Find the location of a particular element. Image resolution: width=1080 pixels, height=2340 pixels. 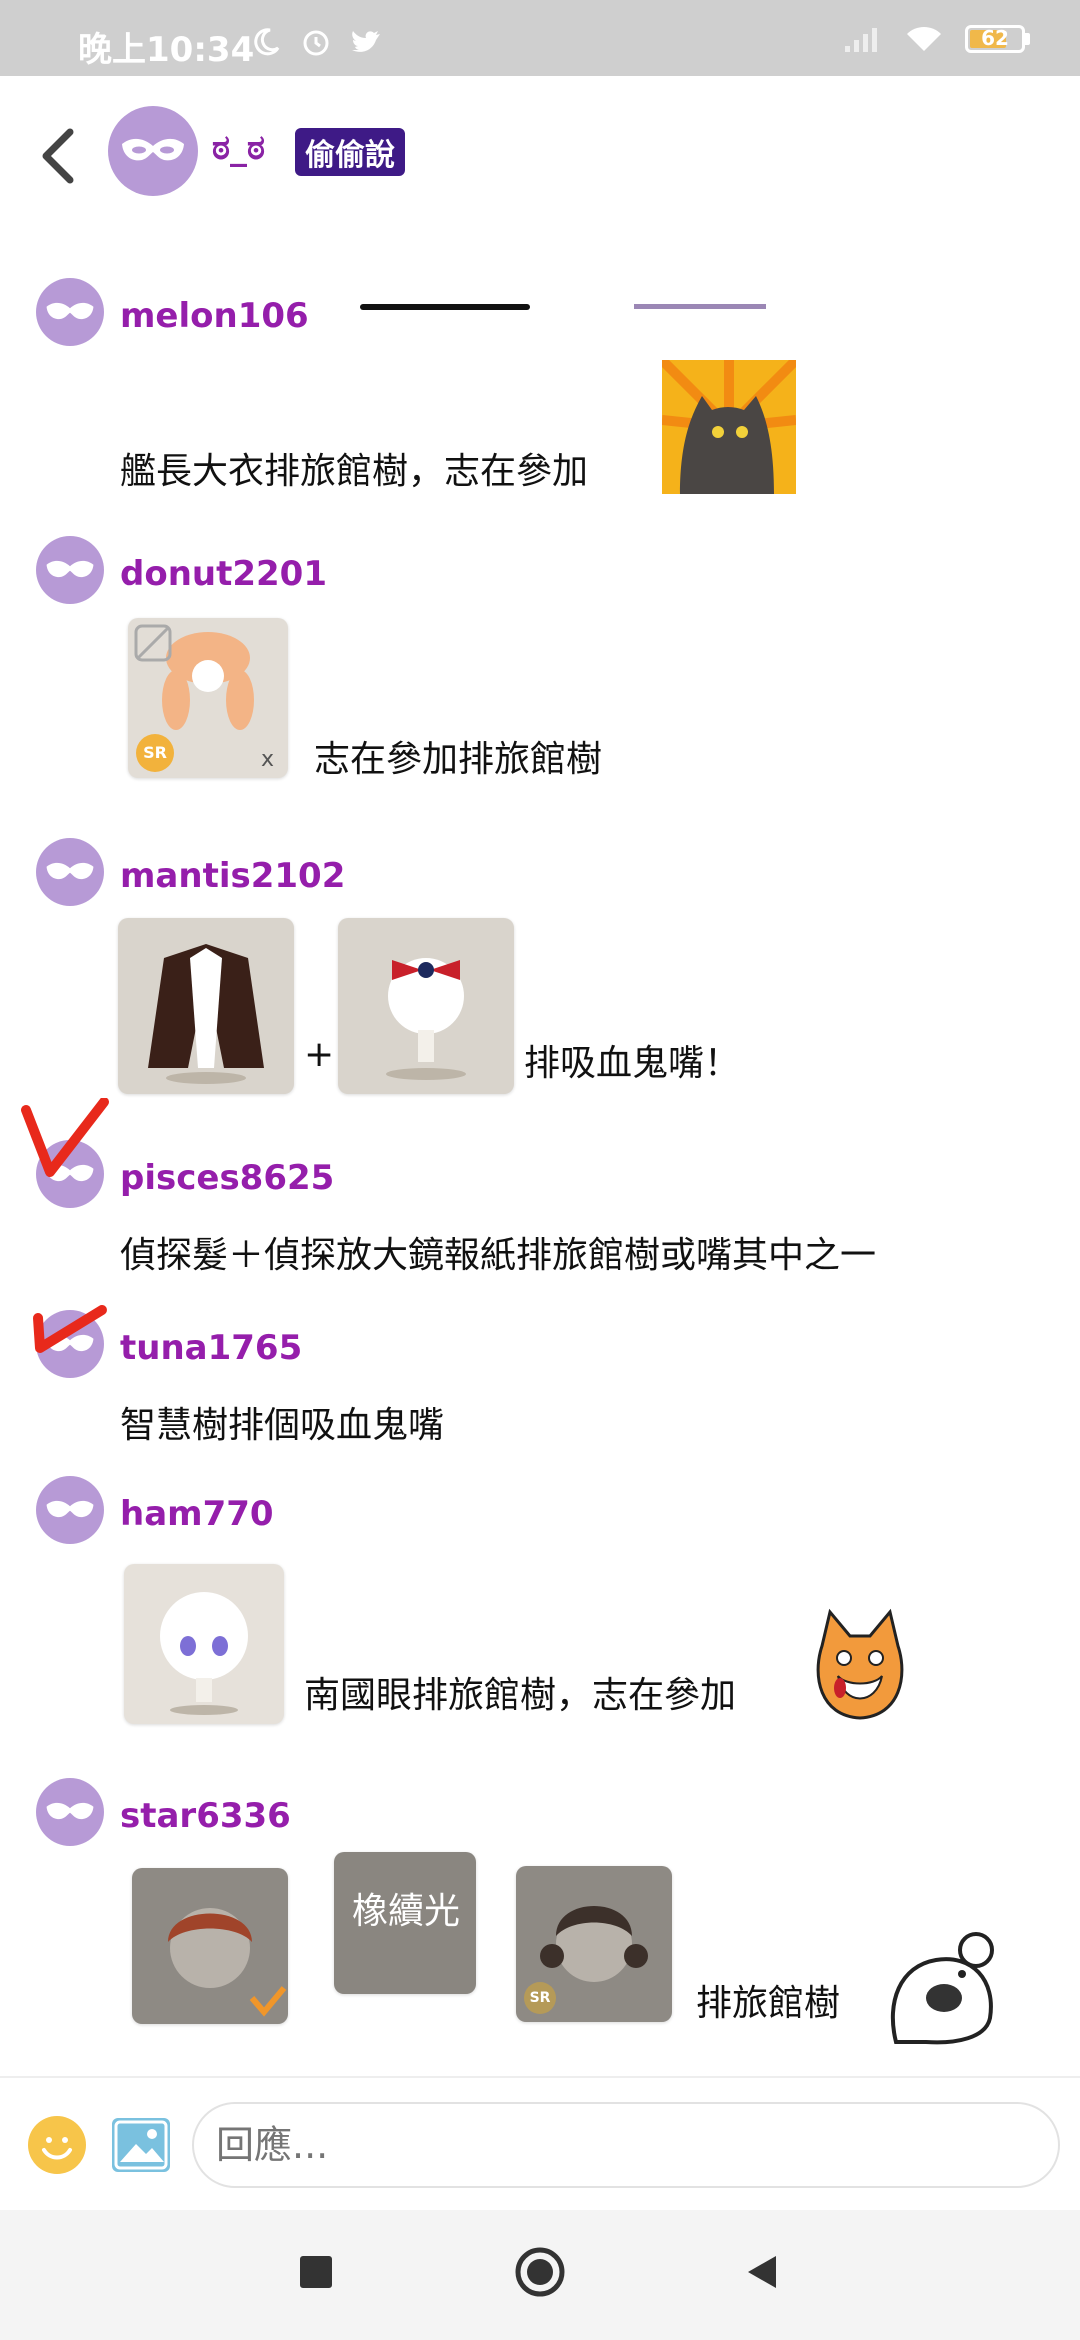

message-text: 偵探髮＋偵探放大鏡報紙排旅館樹或嘴其中之一 is located at coordinates (498, 1255).